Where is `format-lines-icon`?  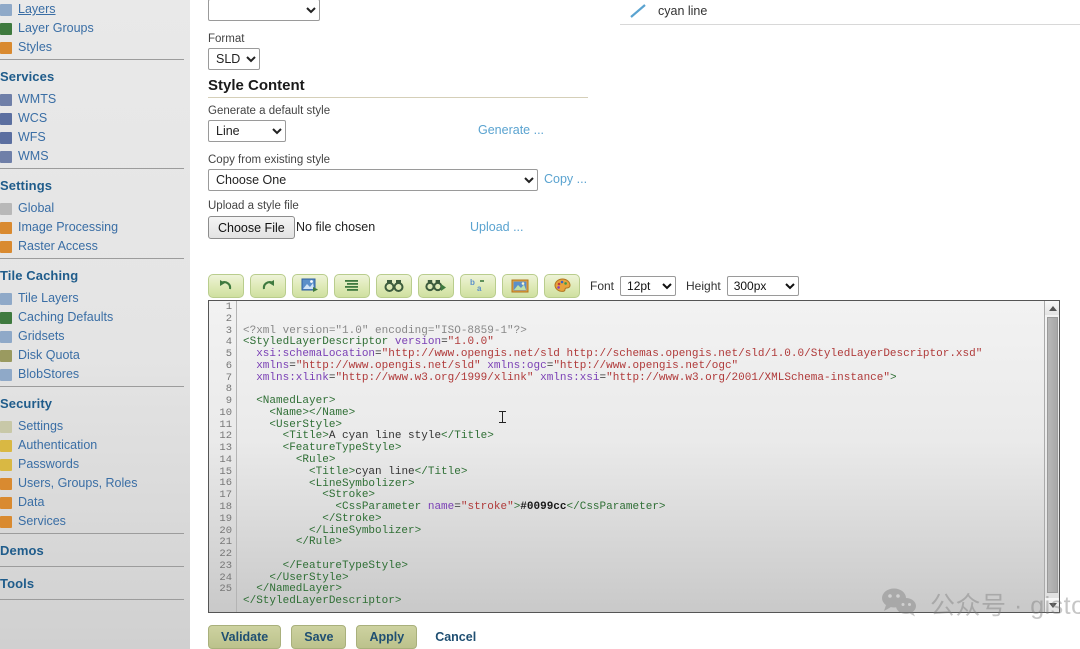 format-lines-icon is located at coordinates (352, 285).